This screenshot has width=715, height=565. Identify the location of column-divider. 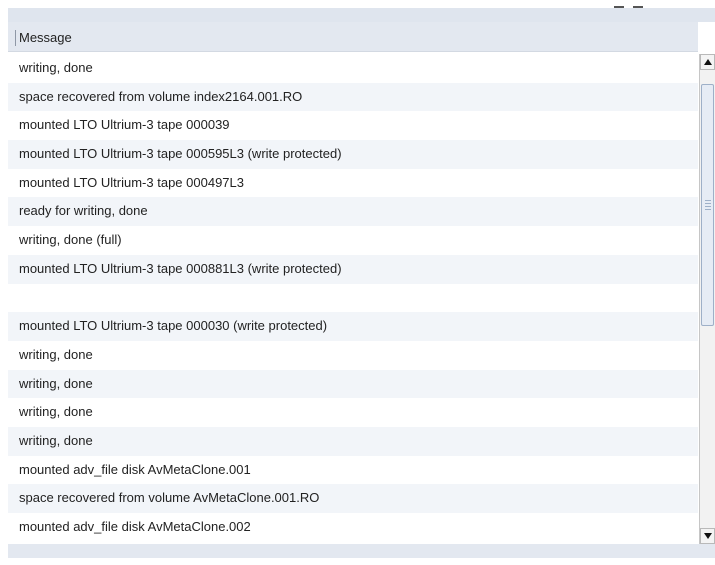
(15, 38).